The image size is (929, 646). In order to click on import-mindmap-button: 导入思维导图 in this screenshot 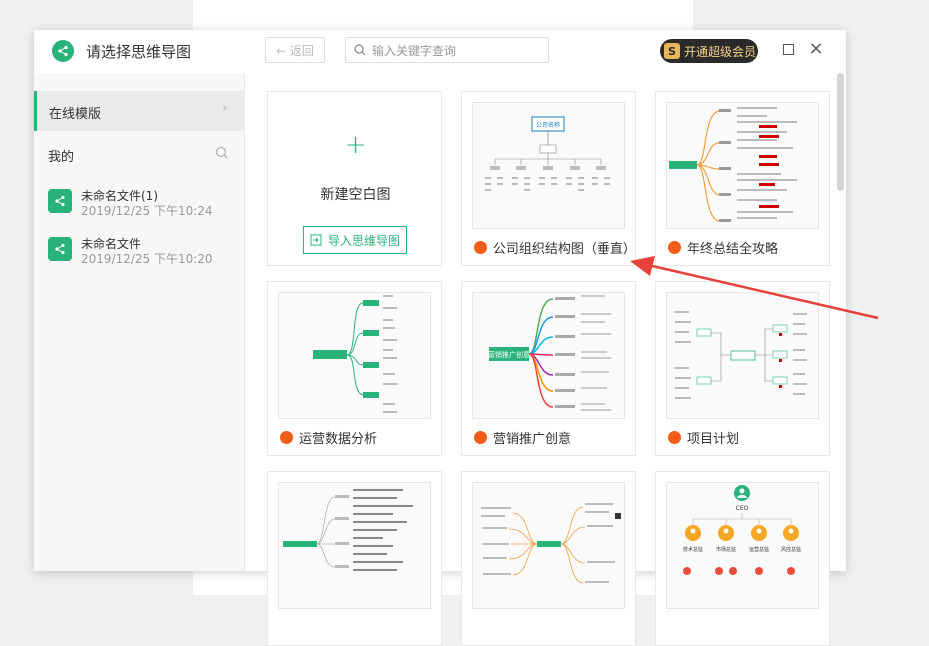, I will do `click(355, 240)`.